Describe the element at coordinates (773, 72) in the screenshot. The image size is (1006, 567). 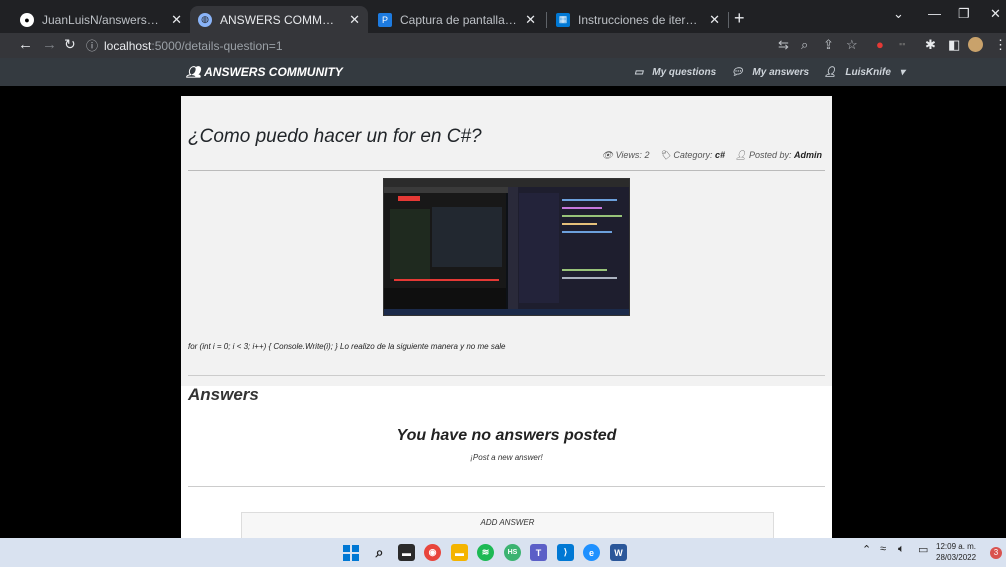
I see `nav-my-answers: 💬︎ My answers` at that location.